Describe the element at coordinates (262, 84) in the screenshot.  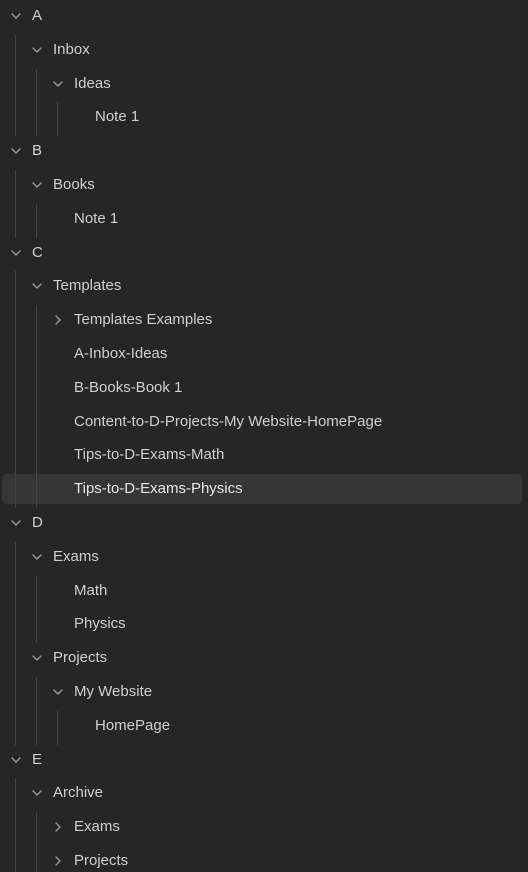
I see `tree-folder-ideas: Ideas` at that location.